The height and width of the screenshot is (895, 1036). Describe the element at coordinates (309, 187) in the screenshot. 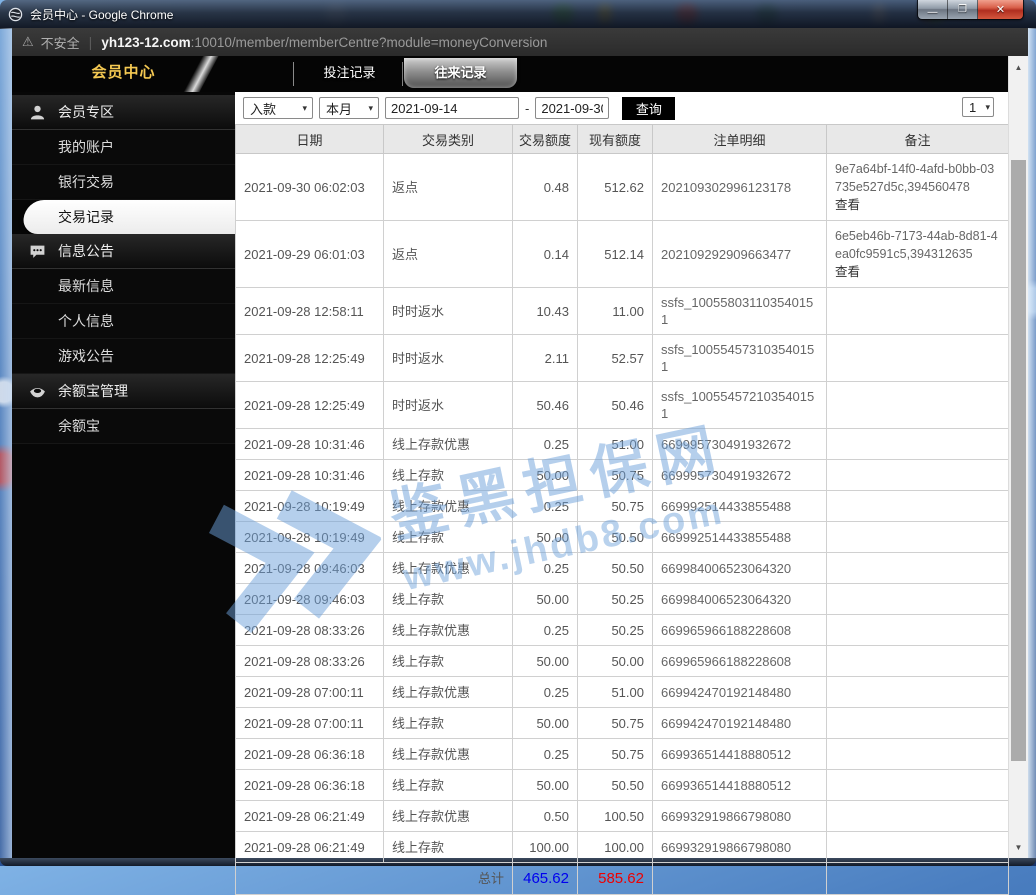

I see `cell-date: 2021-09-30 06:02:03` at that location.